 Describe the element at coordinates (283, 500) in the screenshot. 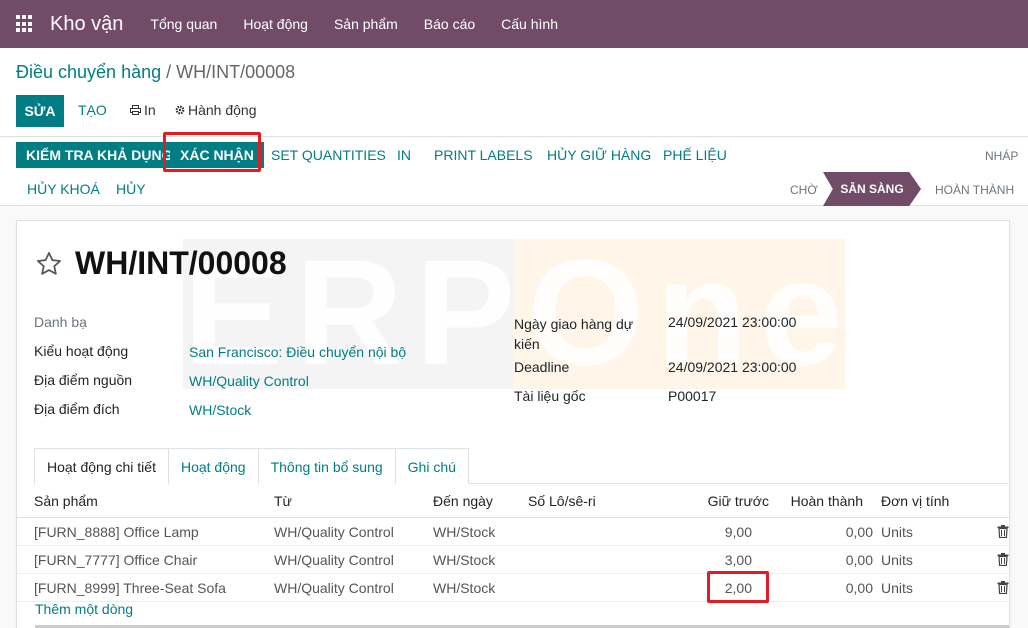

I see `col-from: Từ` at that location.